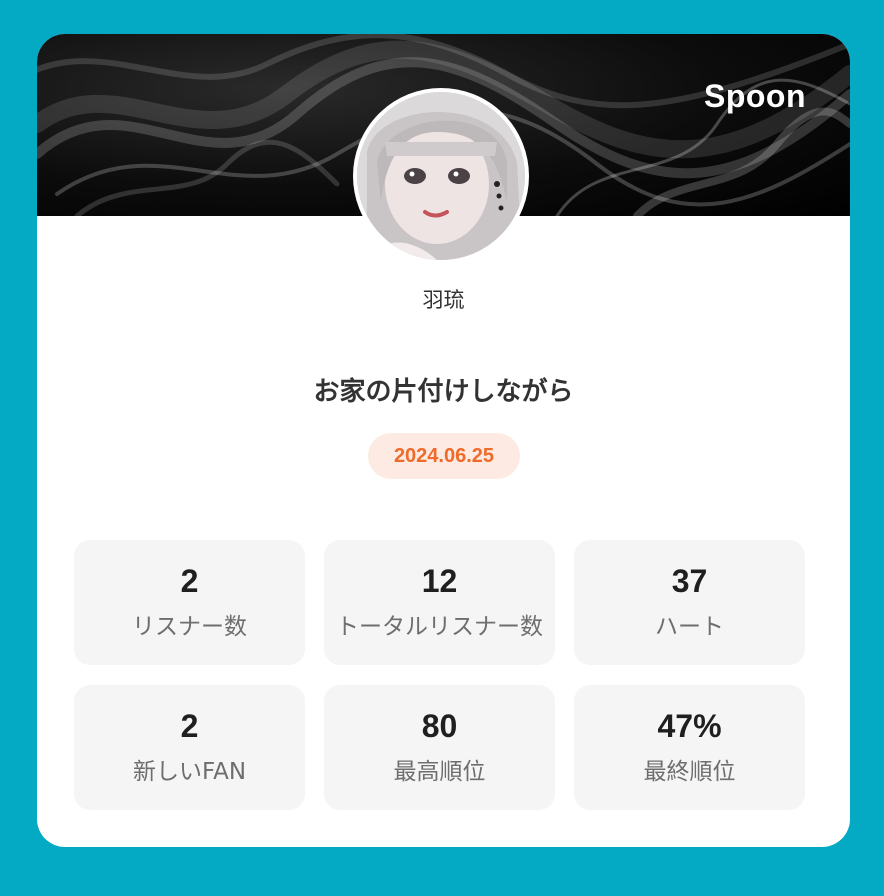  I want to click on username: 羽琉, so click(443, 300).